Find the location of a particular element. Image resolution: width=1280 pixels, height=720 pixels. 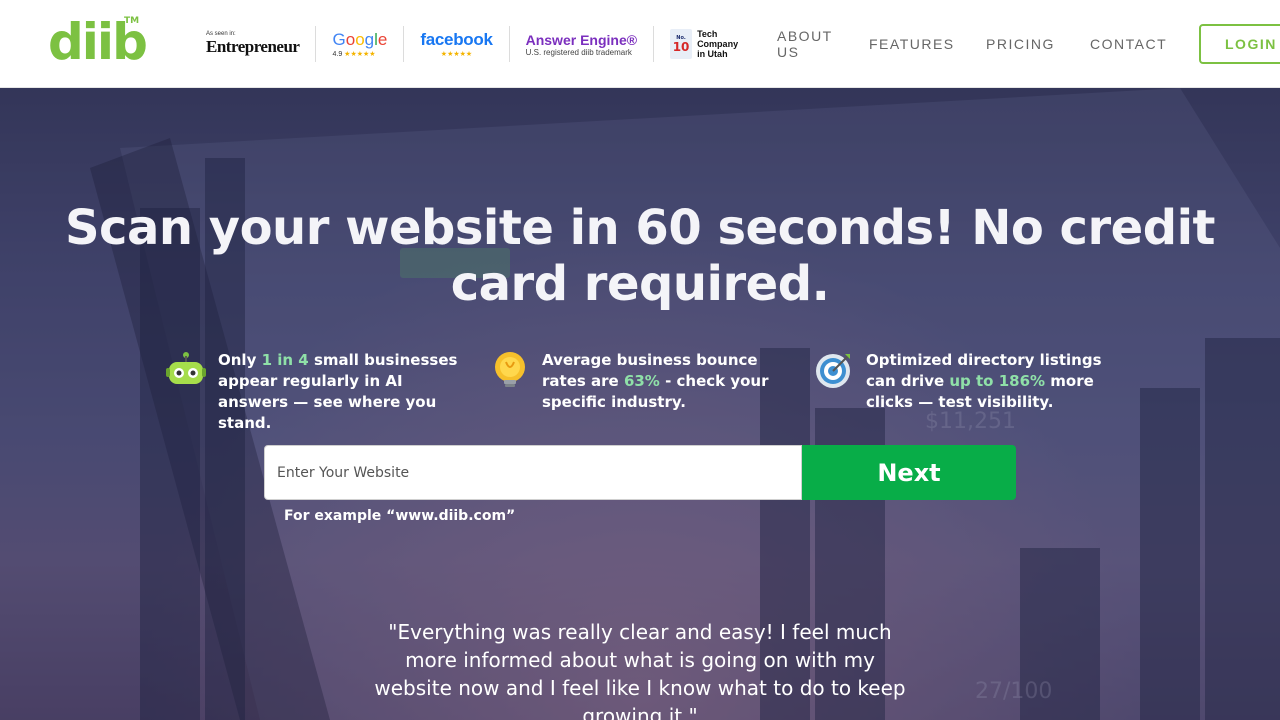

google-logo: Google is located at coordinates (359, 40).